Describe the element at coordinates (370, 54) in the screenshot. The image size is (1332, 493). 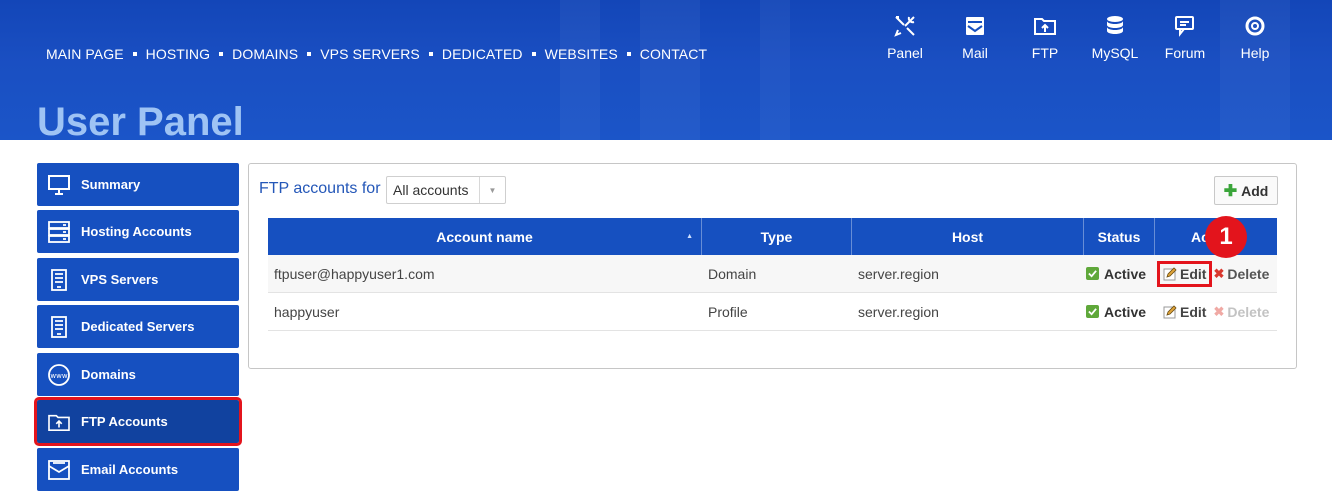
I see `nav-vps-servers: VPS SERVERS` at that location.